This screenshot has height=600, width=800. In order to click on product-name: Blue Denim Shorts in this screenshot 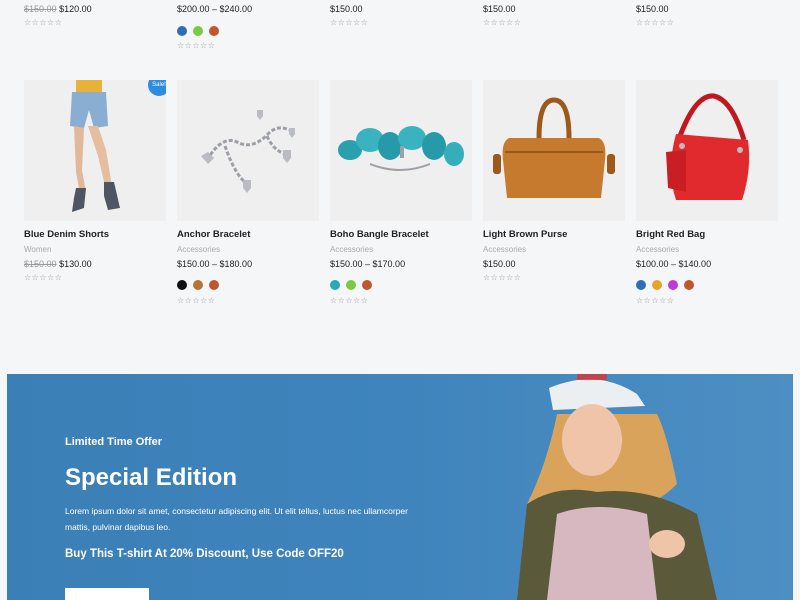, I will do `click(66, 234)`.